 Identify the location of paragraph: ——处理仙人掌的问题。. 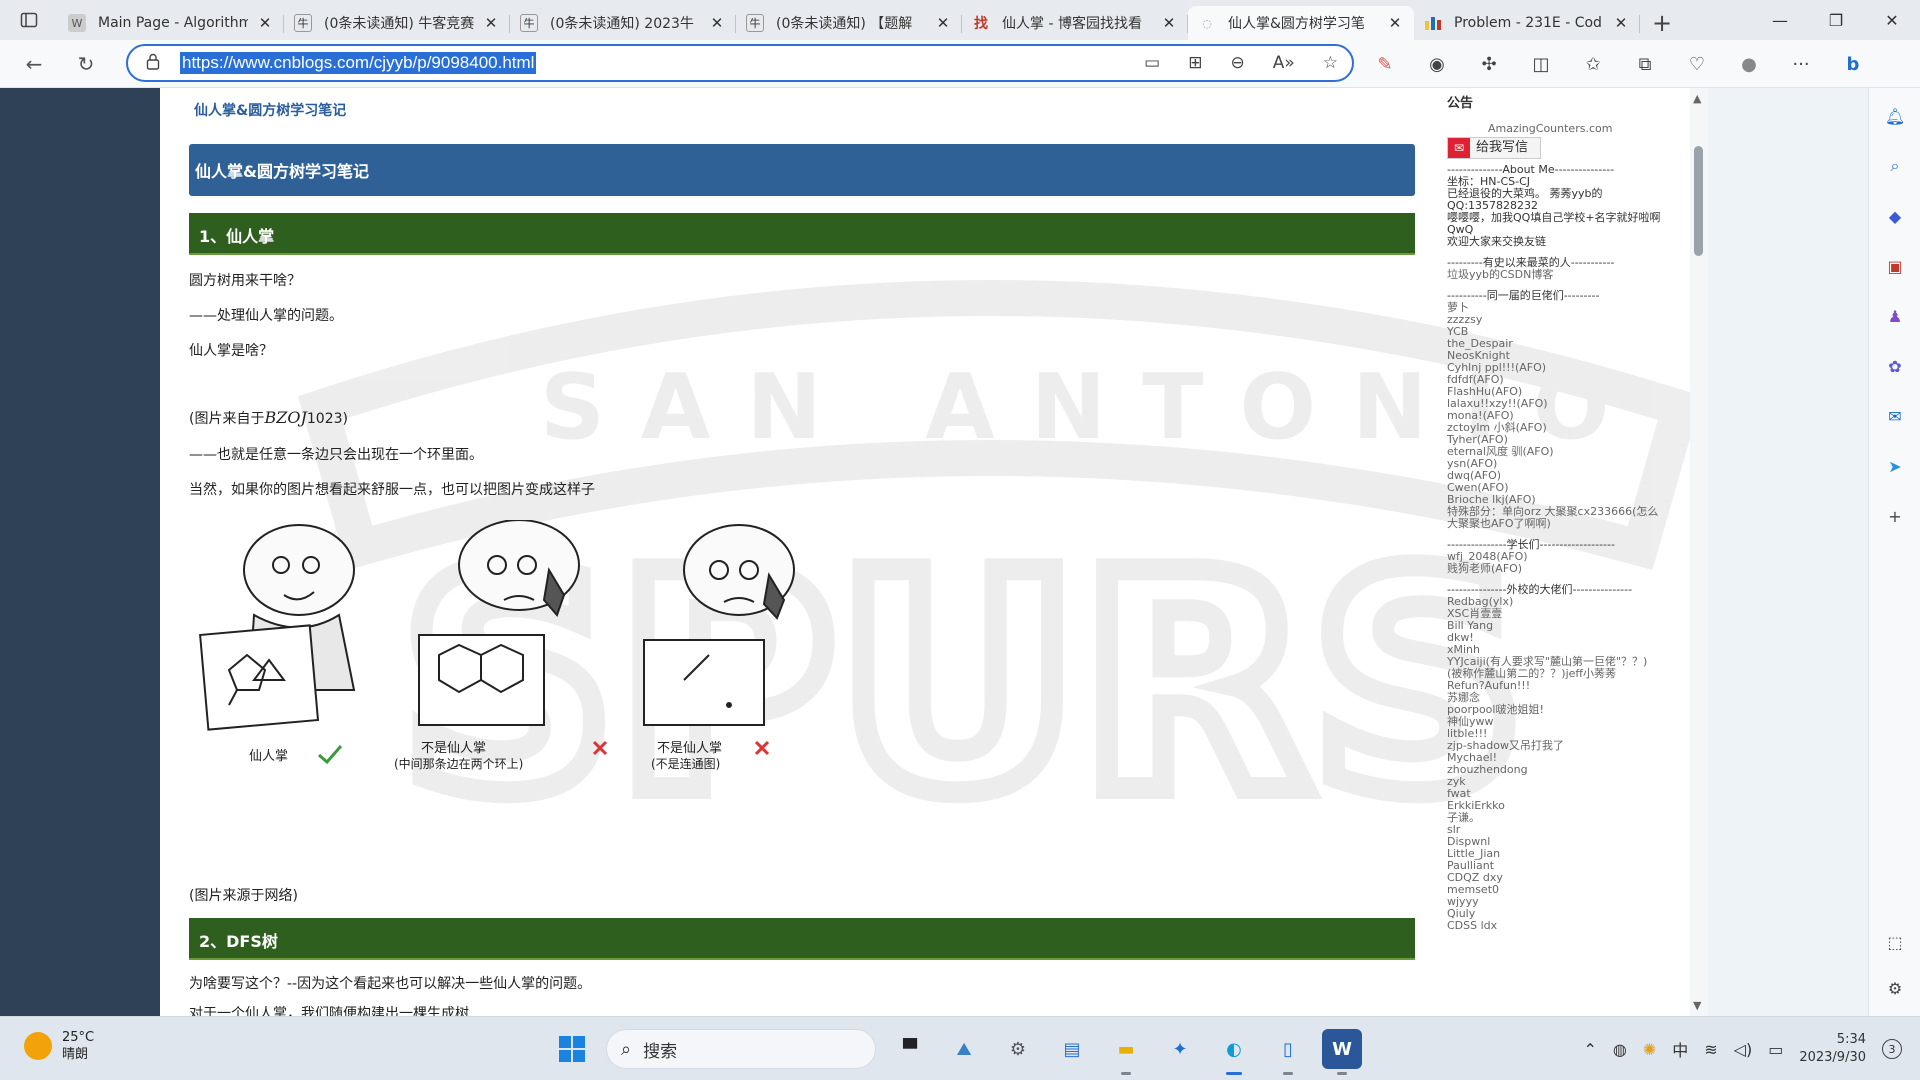
(266, 316).